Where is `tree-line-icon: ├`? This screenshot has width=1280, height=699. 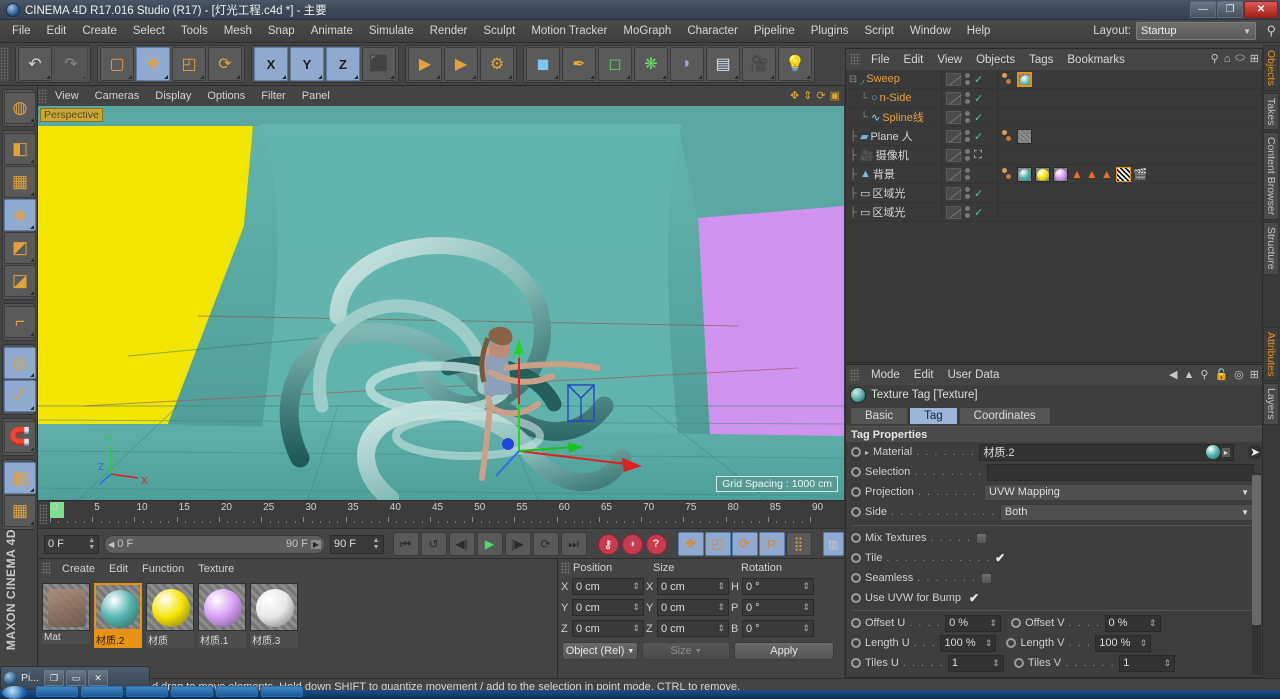 tree-line-icon: ├ is located at coordinates (853, 174).